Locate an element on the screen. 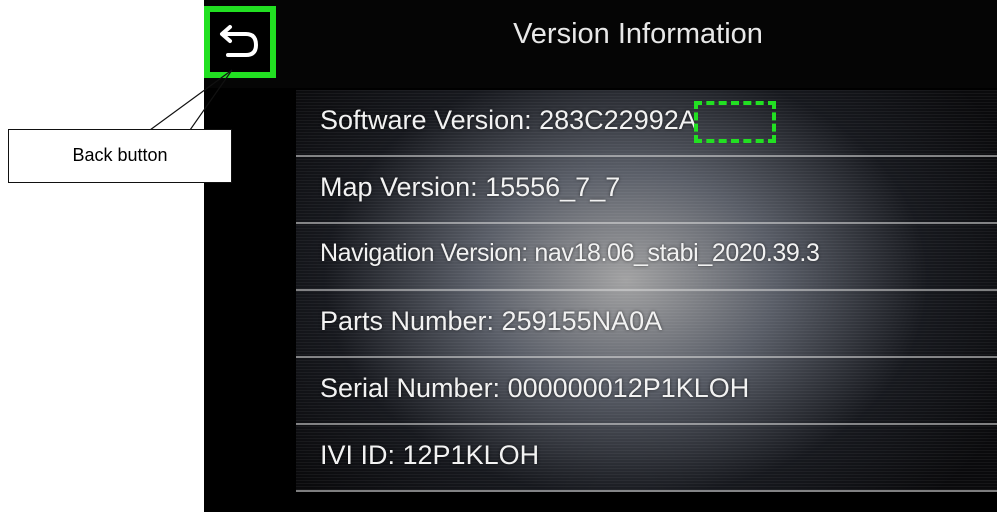 Image resolution: width=997 pixels, height=512 pixels. list-item-software-version: Software Version: 283C22992A is located at coordinates (646, 123).